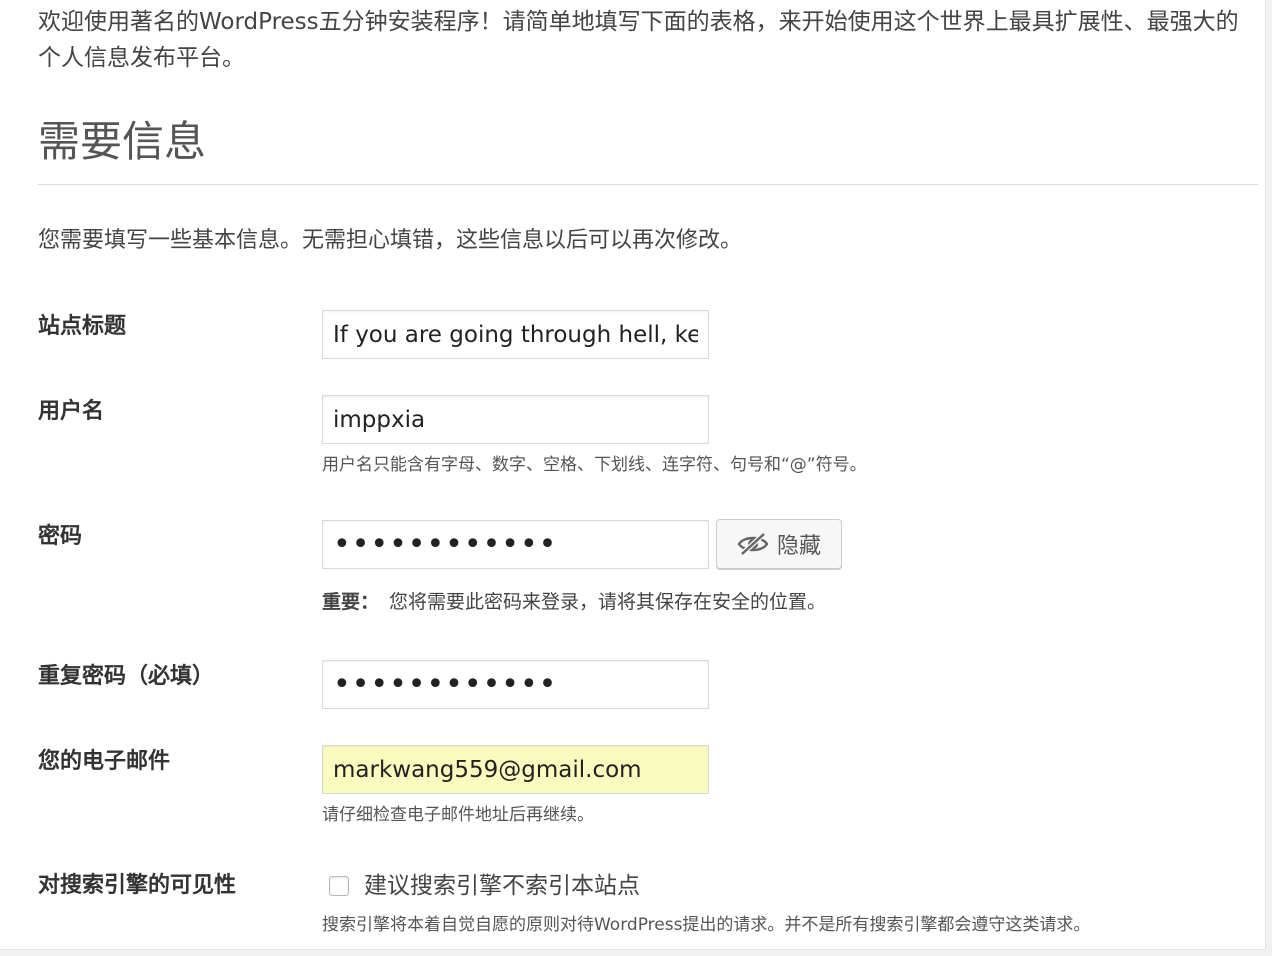  I want to click on username-input, so click(515, 419).